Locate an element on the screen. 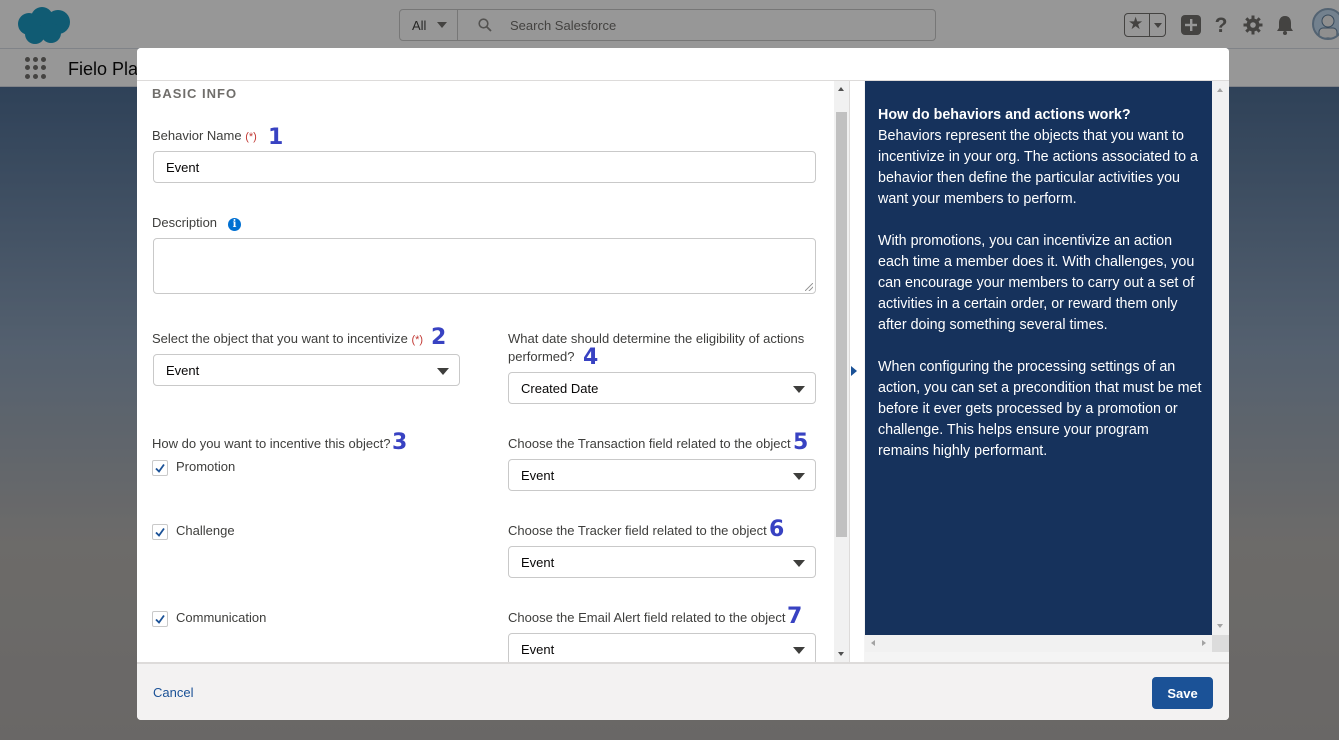 This screenshot has height=740, width=1339. date-select: Created Date is located at coordinates (662, 388).